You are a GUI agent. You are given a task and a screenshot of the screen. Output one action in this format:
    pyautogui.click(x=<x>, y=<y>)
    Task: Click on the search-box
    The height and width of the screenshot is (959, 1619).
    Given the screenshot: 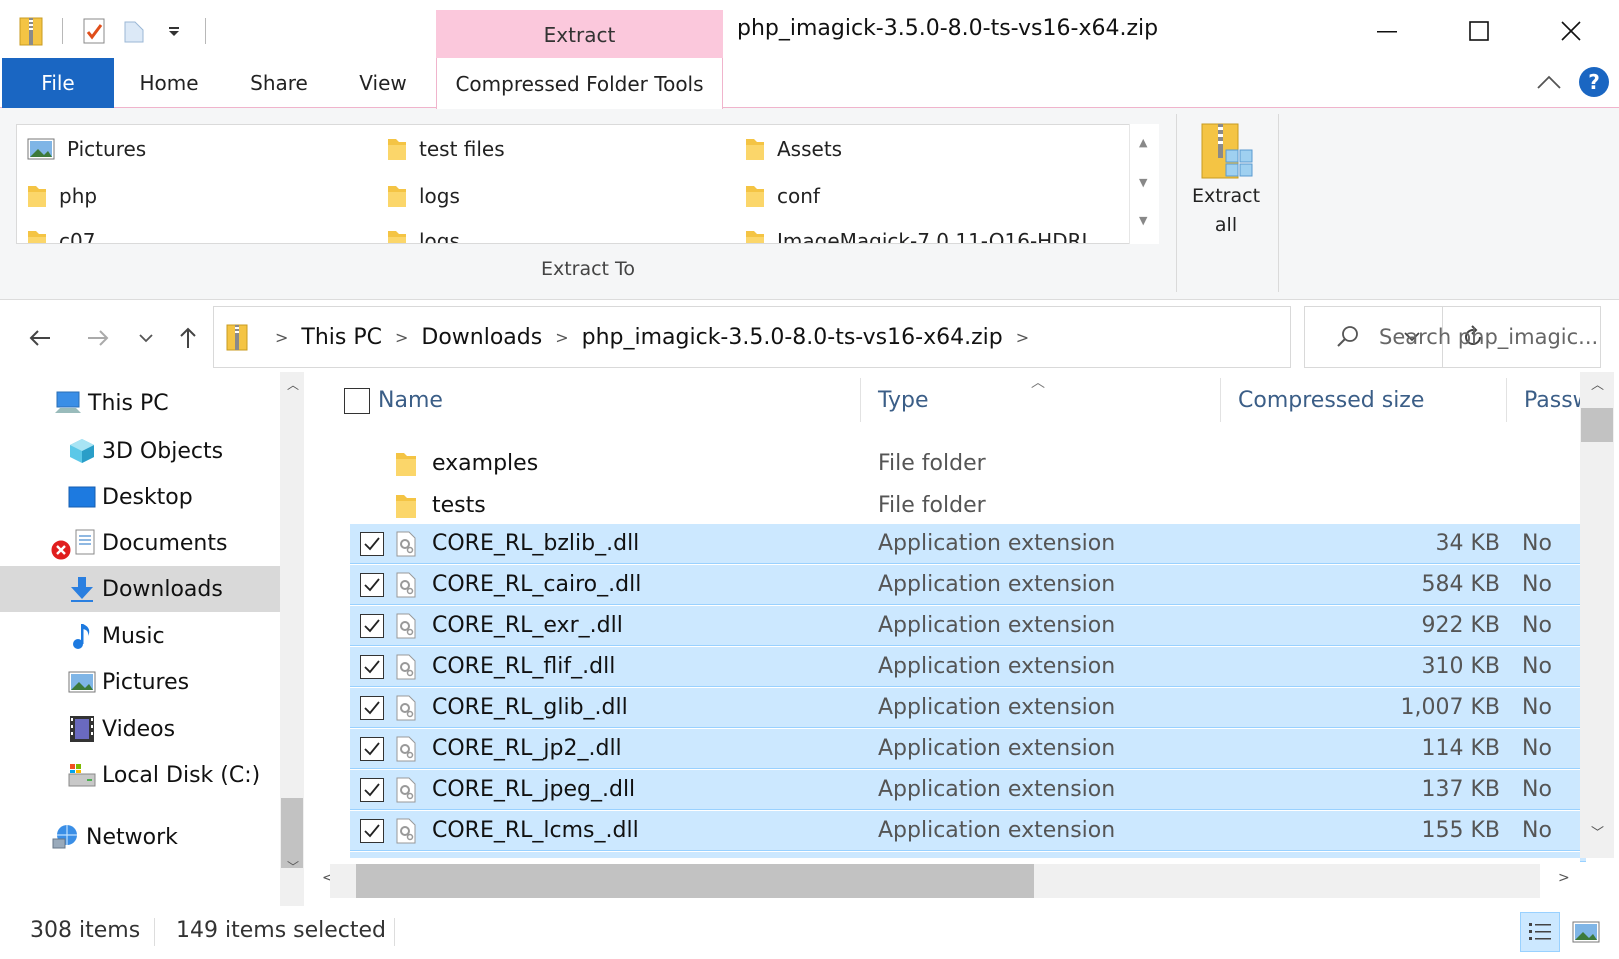 What is the action you would take?
    pyautogui.click(x=1452, y=337)
    